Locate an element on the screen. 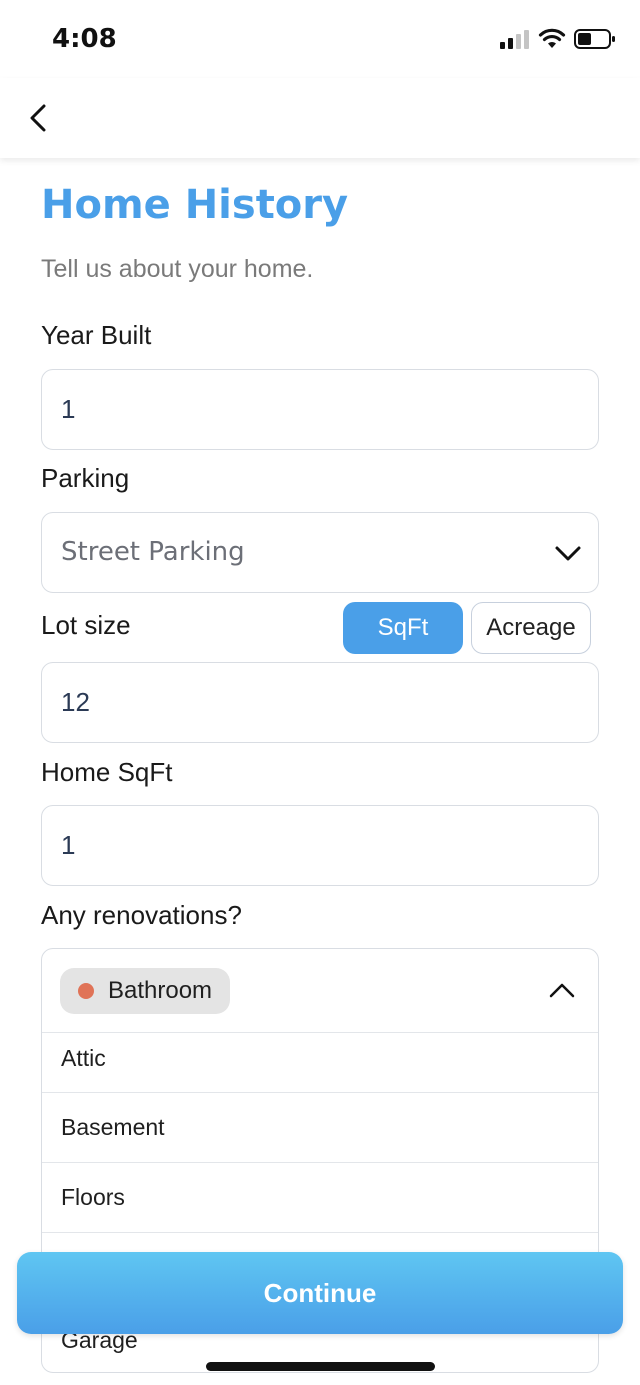  option-basement: Basement is located at coordinates (320, 1128).